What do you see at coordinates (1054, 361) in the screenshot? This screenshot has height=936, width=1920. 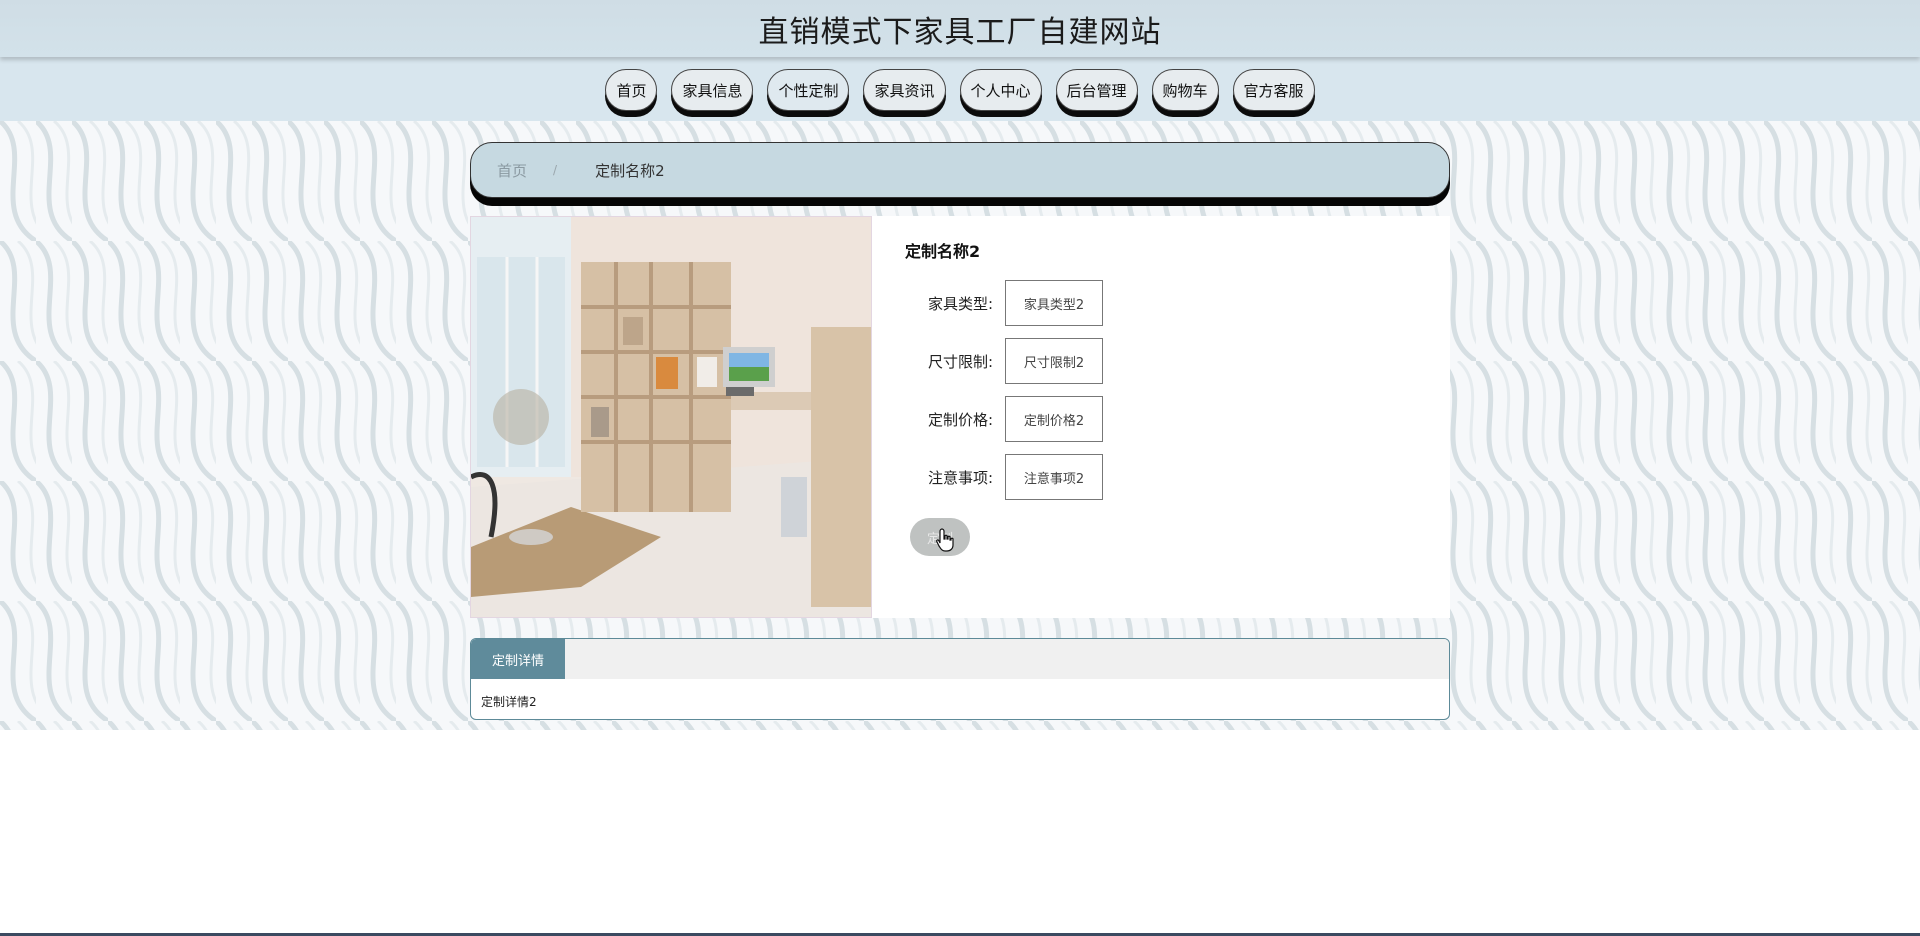 I see `field-value: 尺寸限制2` at bounding box center [1054, 361].